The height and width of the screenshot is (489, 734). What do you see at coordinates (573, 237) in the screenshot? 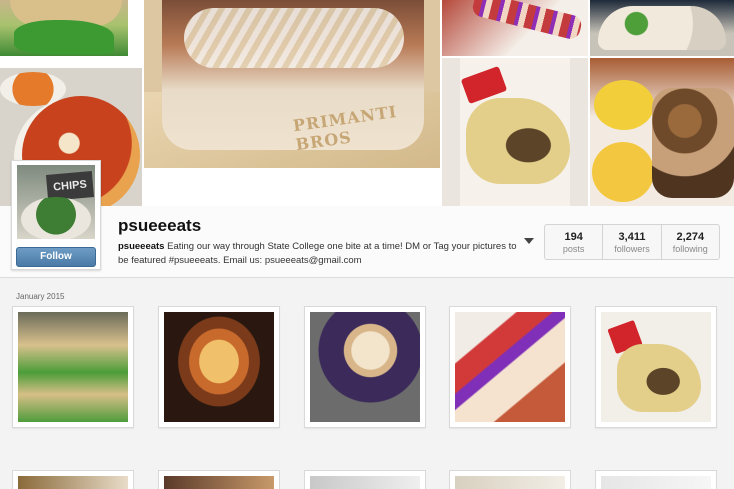
I see `stat-posts-value: 194` at bounding box center [573, 237].